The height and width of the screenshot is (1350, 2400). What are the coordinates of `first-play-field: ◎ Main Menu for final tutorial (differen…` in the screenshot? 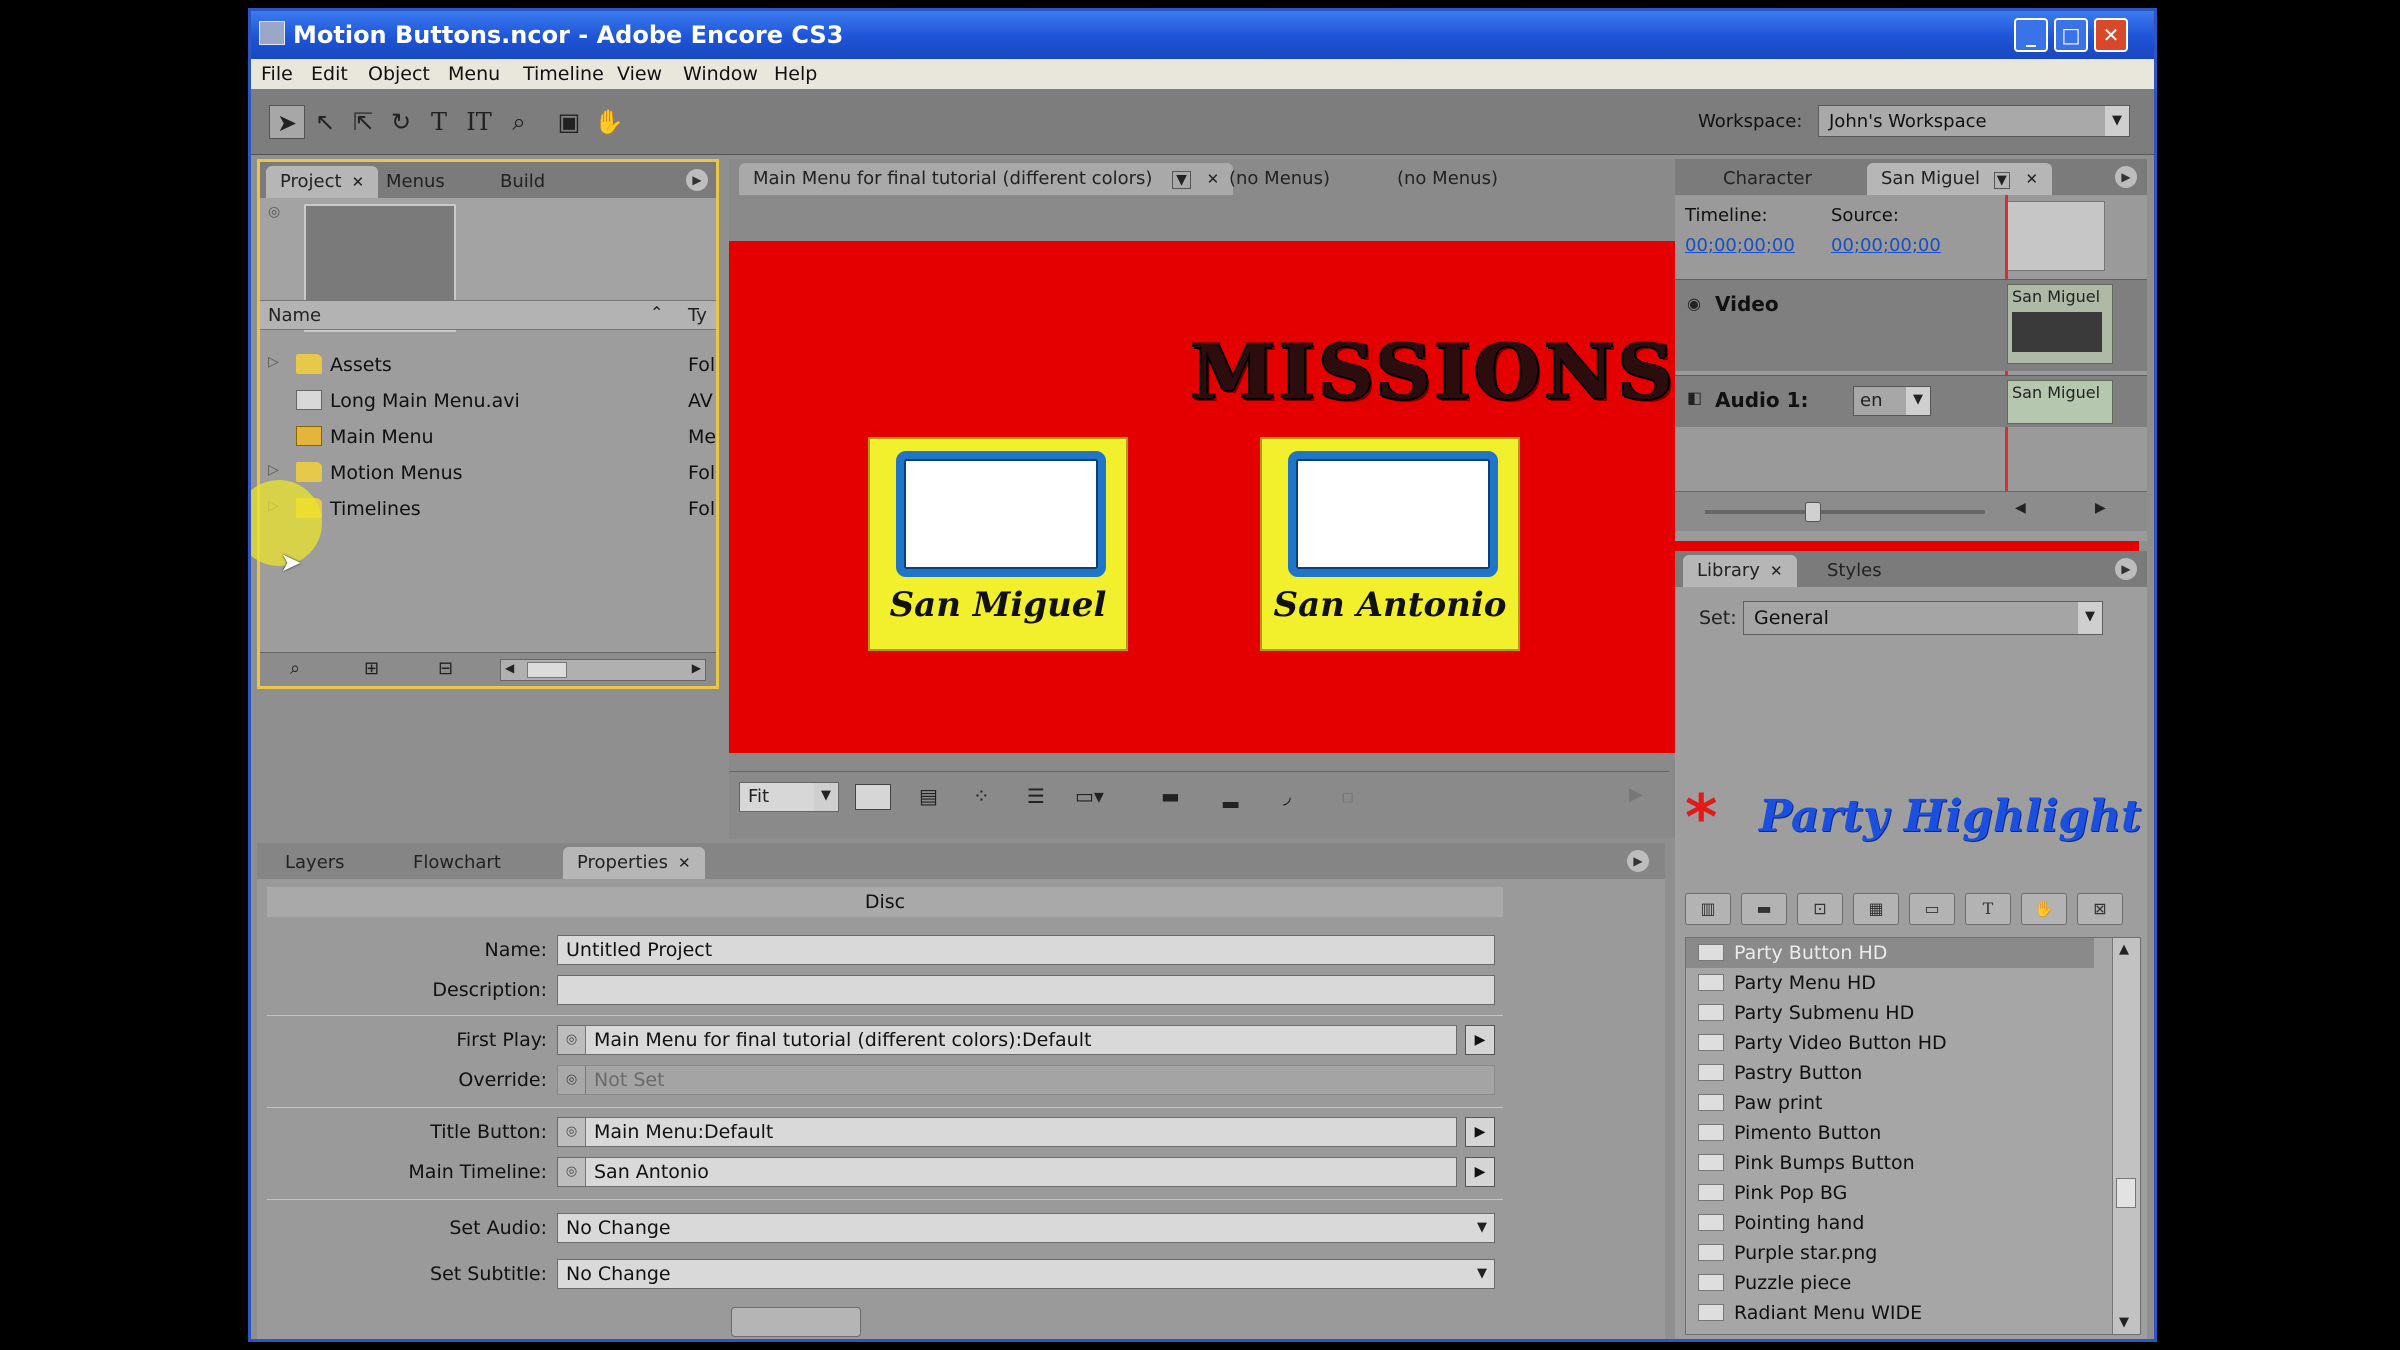 It's located at (1007, 1040).